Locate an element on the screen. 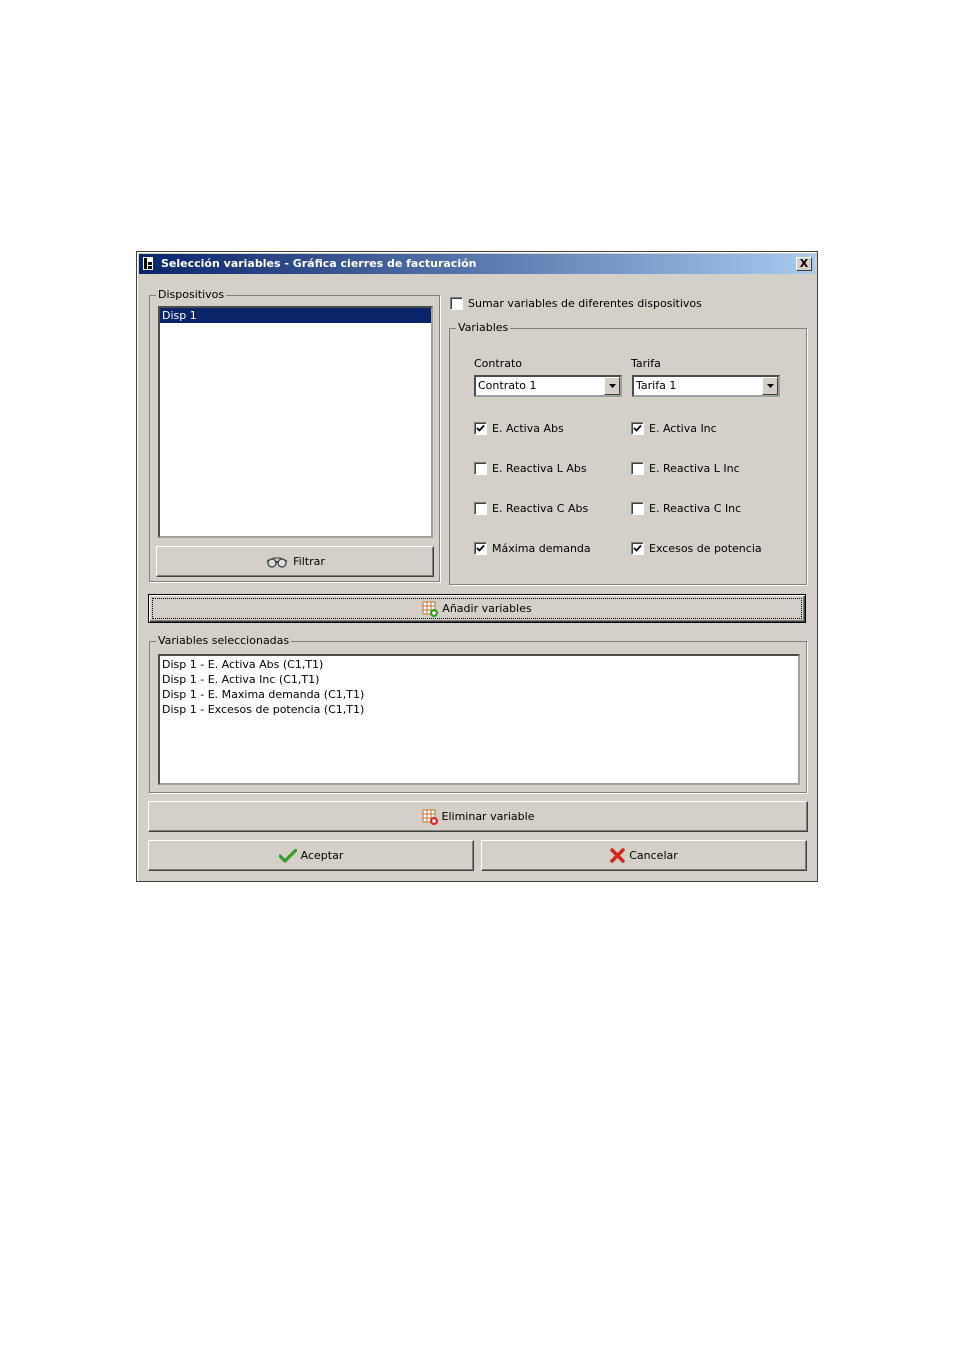  accept-label: Aceptar is located at coordinates (322, 855).